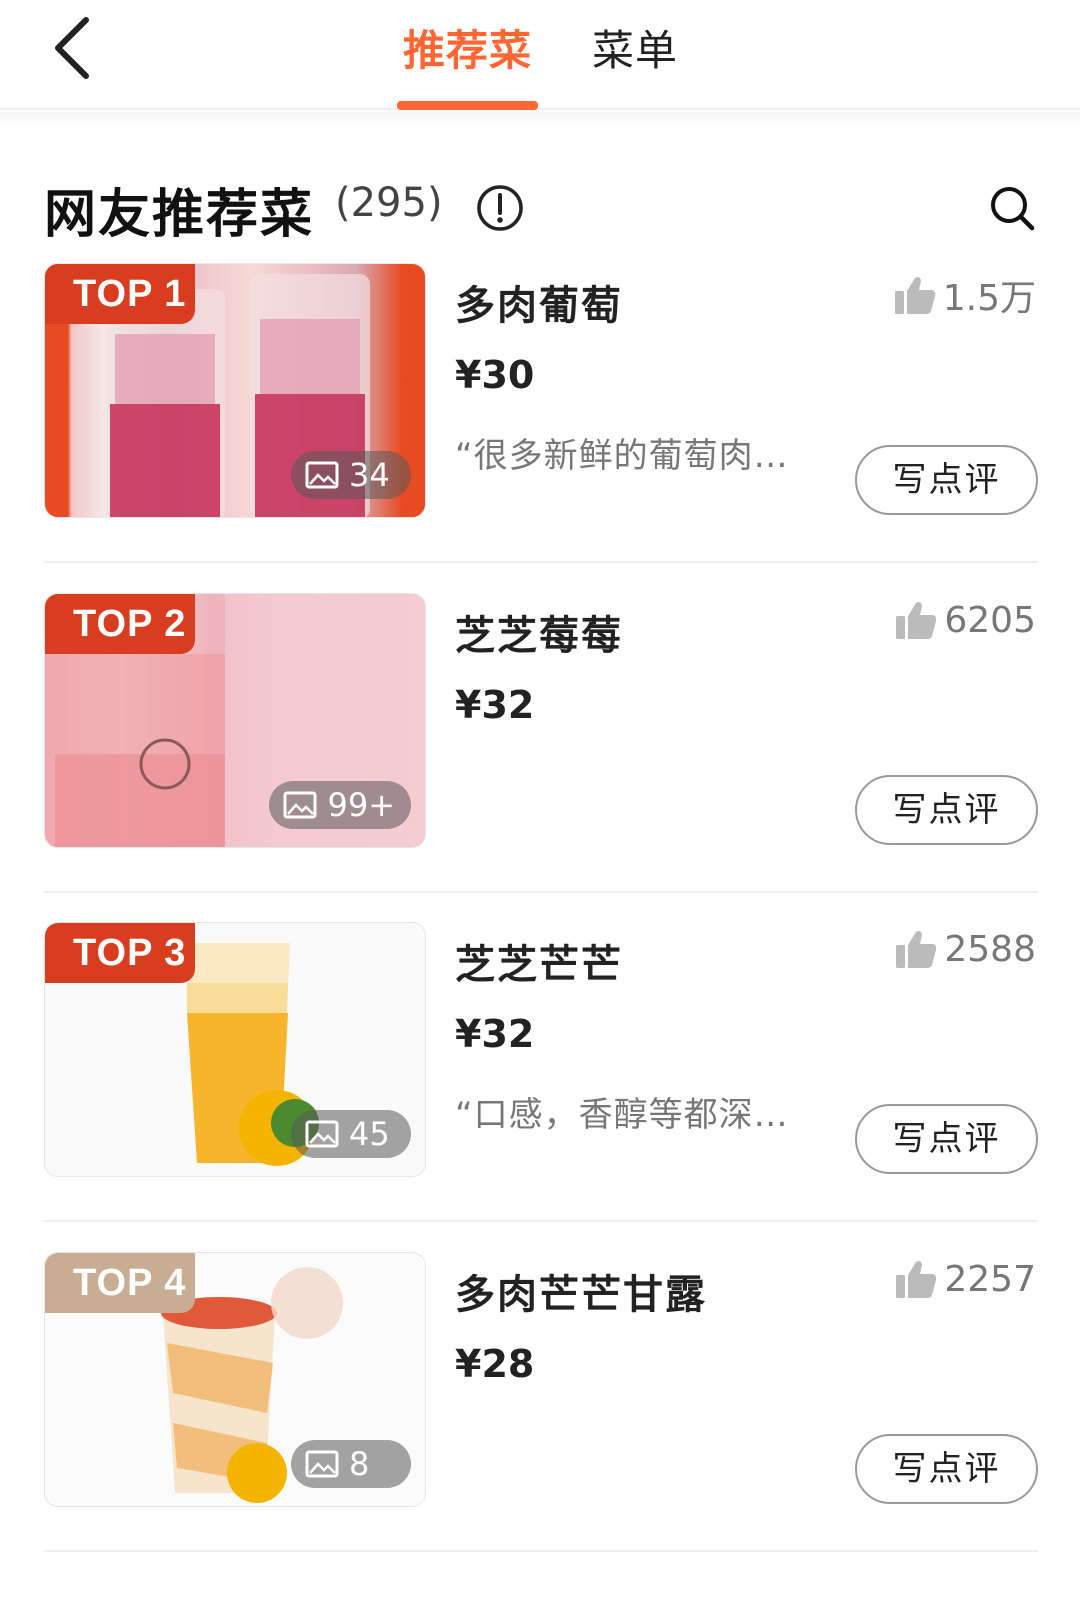  What do you see at coordinates (369, 475) in the screenshot?
I see `photo-count-value: 34` at bounding box center [369, 475].